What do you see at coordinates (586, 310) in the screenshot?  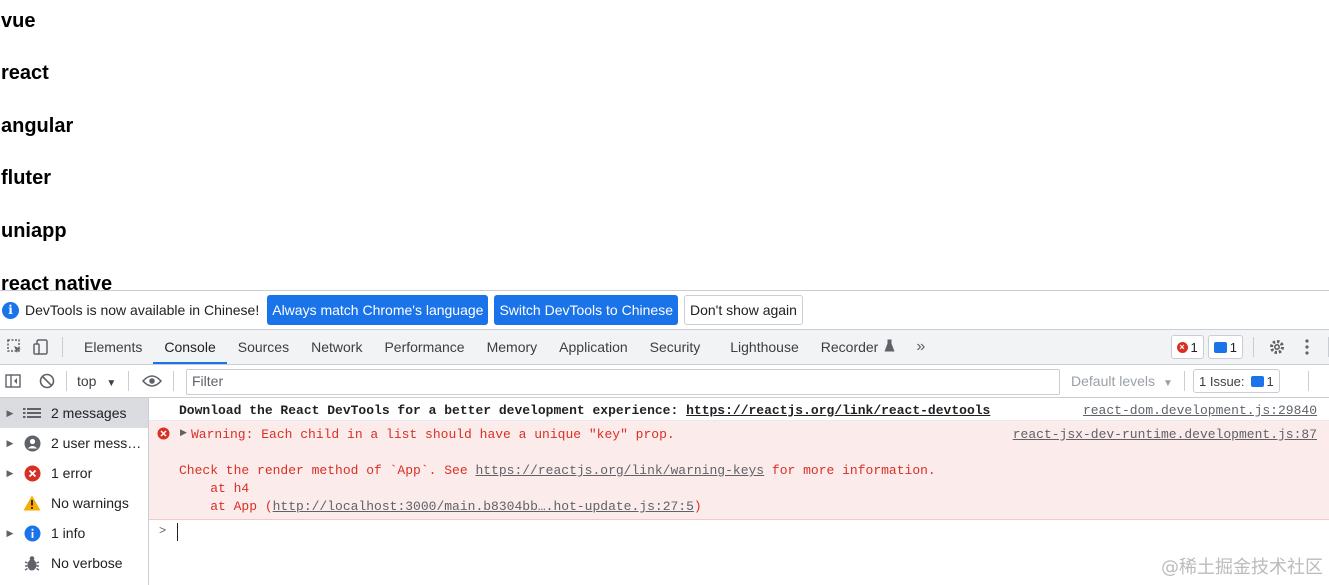 I see `switch-to-chinese-button: Switch DevTools to Chinese` at bounding box center [586, 310].